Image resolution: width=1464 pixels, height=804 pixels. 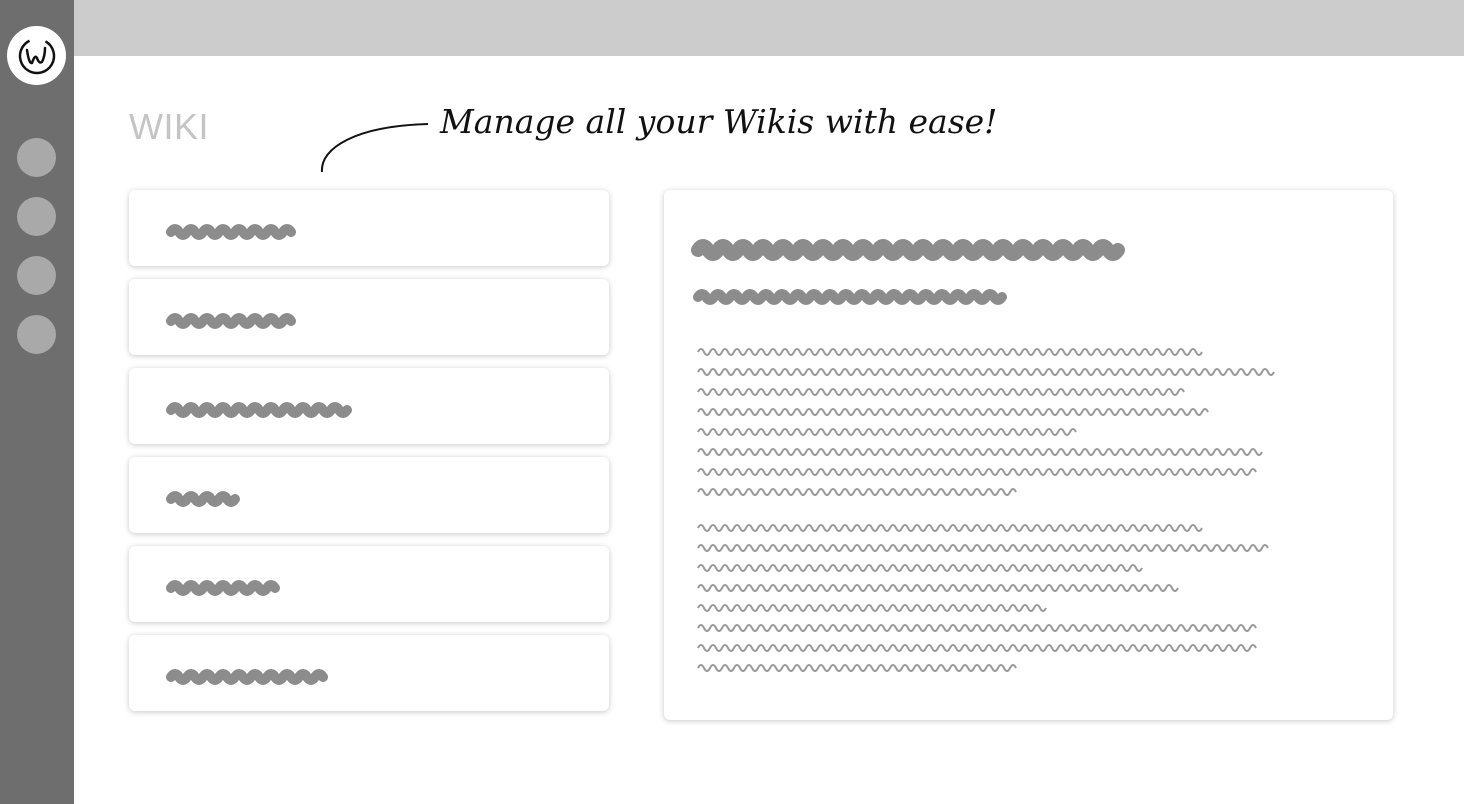 I want to click on tagline: Manage all your Wikis with ease!, so click(x=719, y=121).